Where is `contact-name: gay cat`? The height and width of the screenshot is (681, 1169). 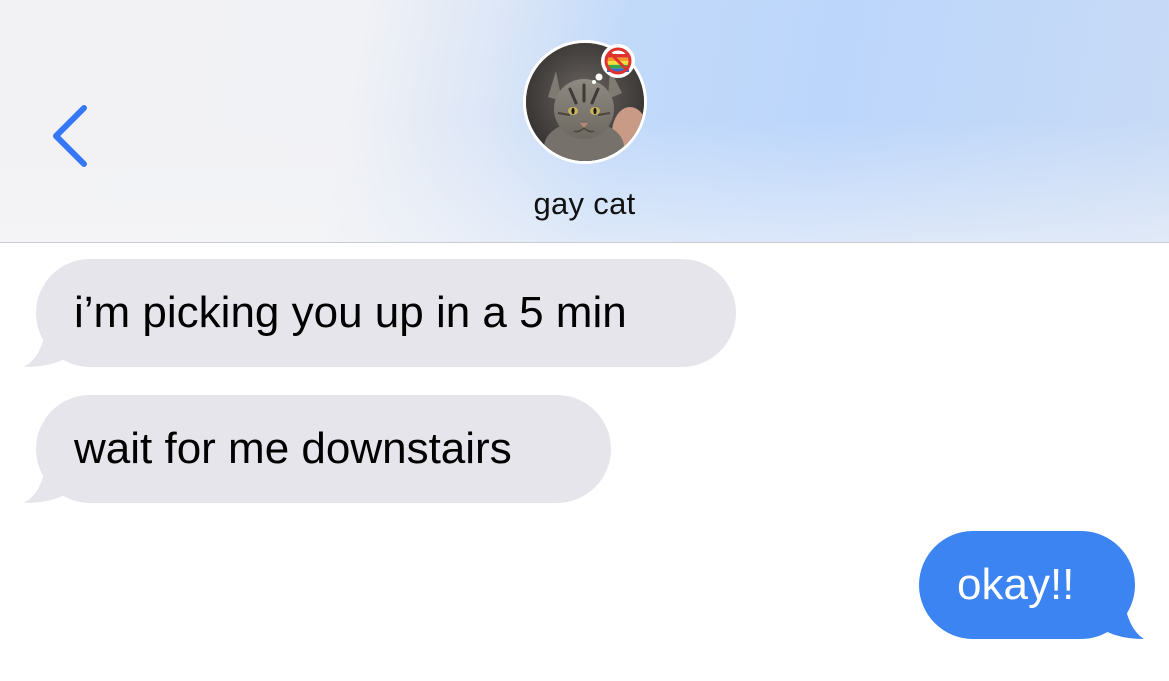 contact-name: gay cat is located at coordinates (584, 204).